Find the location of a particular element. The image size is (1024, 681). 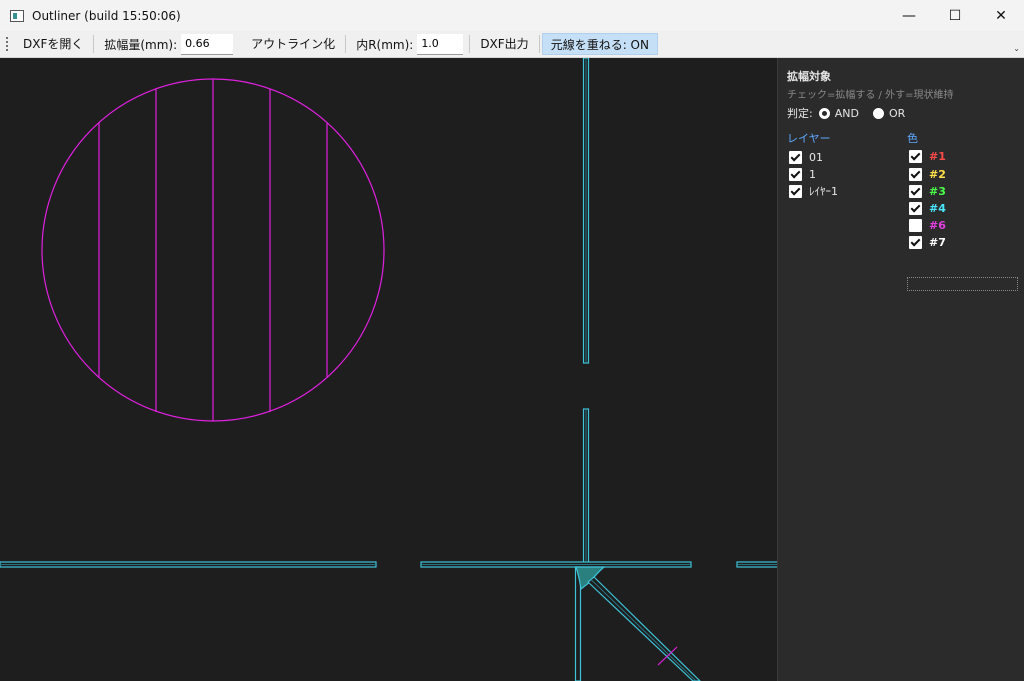

color-checkbox-row: #6 is located at coordinates (927, 225).